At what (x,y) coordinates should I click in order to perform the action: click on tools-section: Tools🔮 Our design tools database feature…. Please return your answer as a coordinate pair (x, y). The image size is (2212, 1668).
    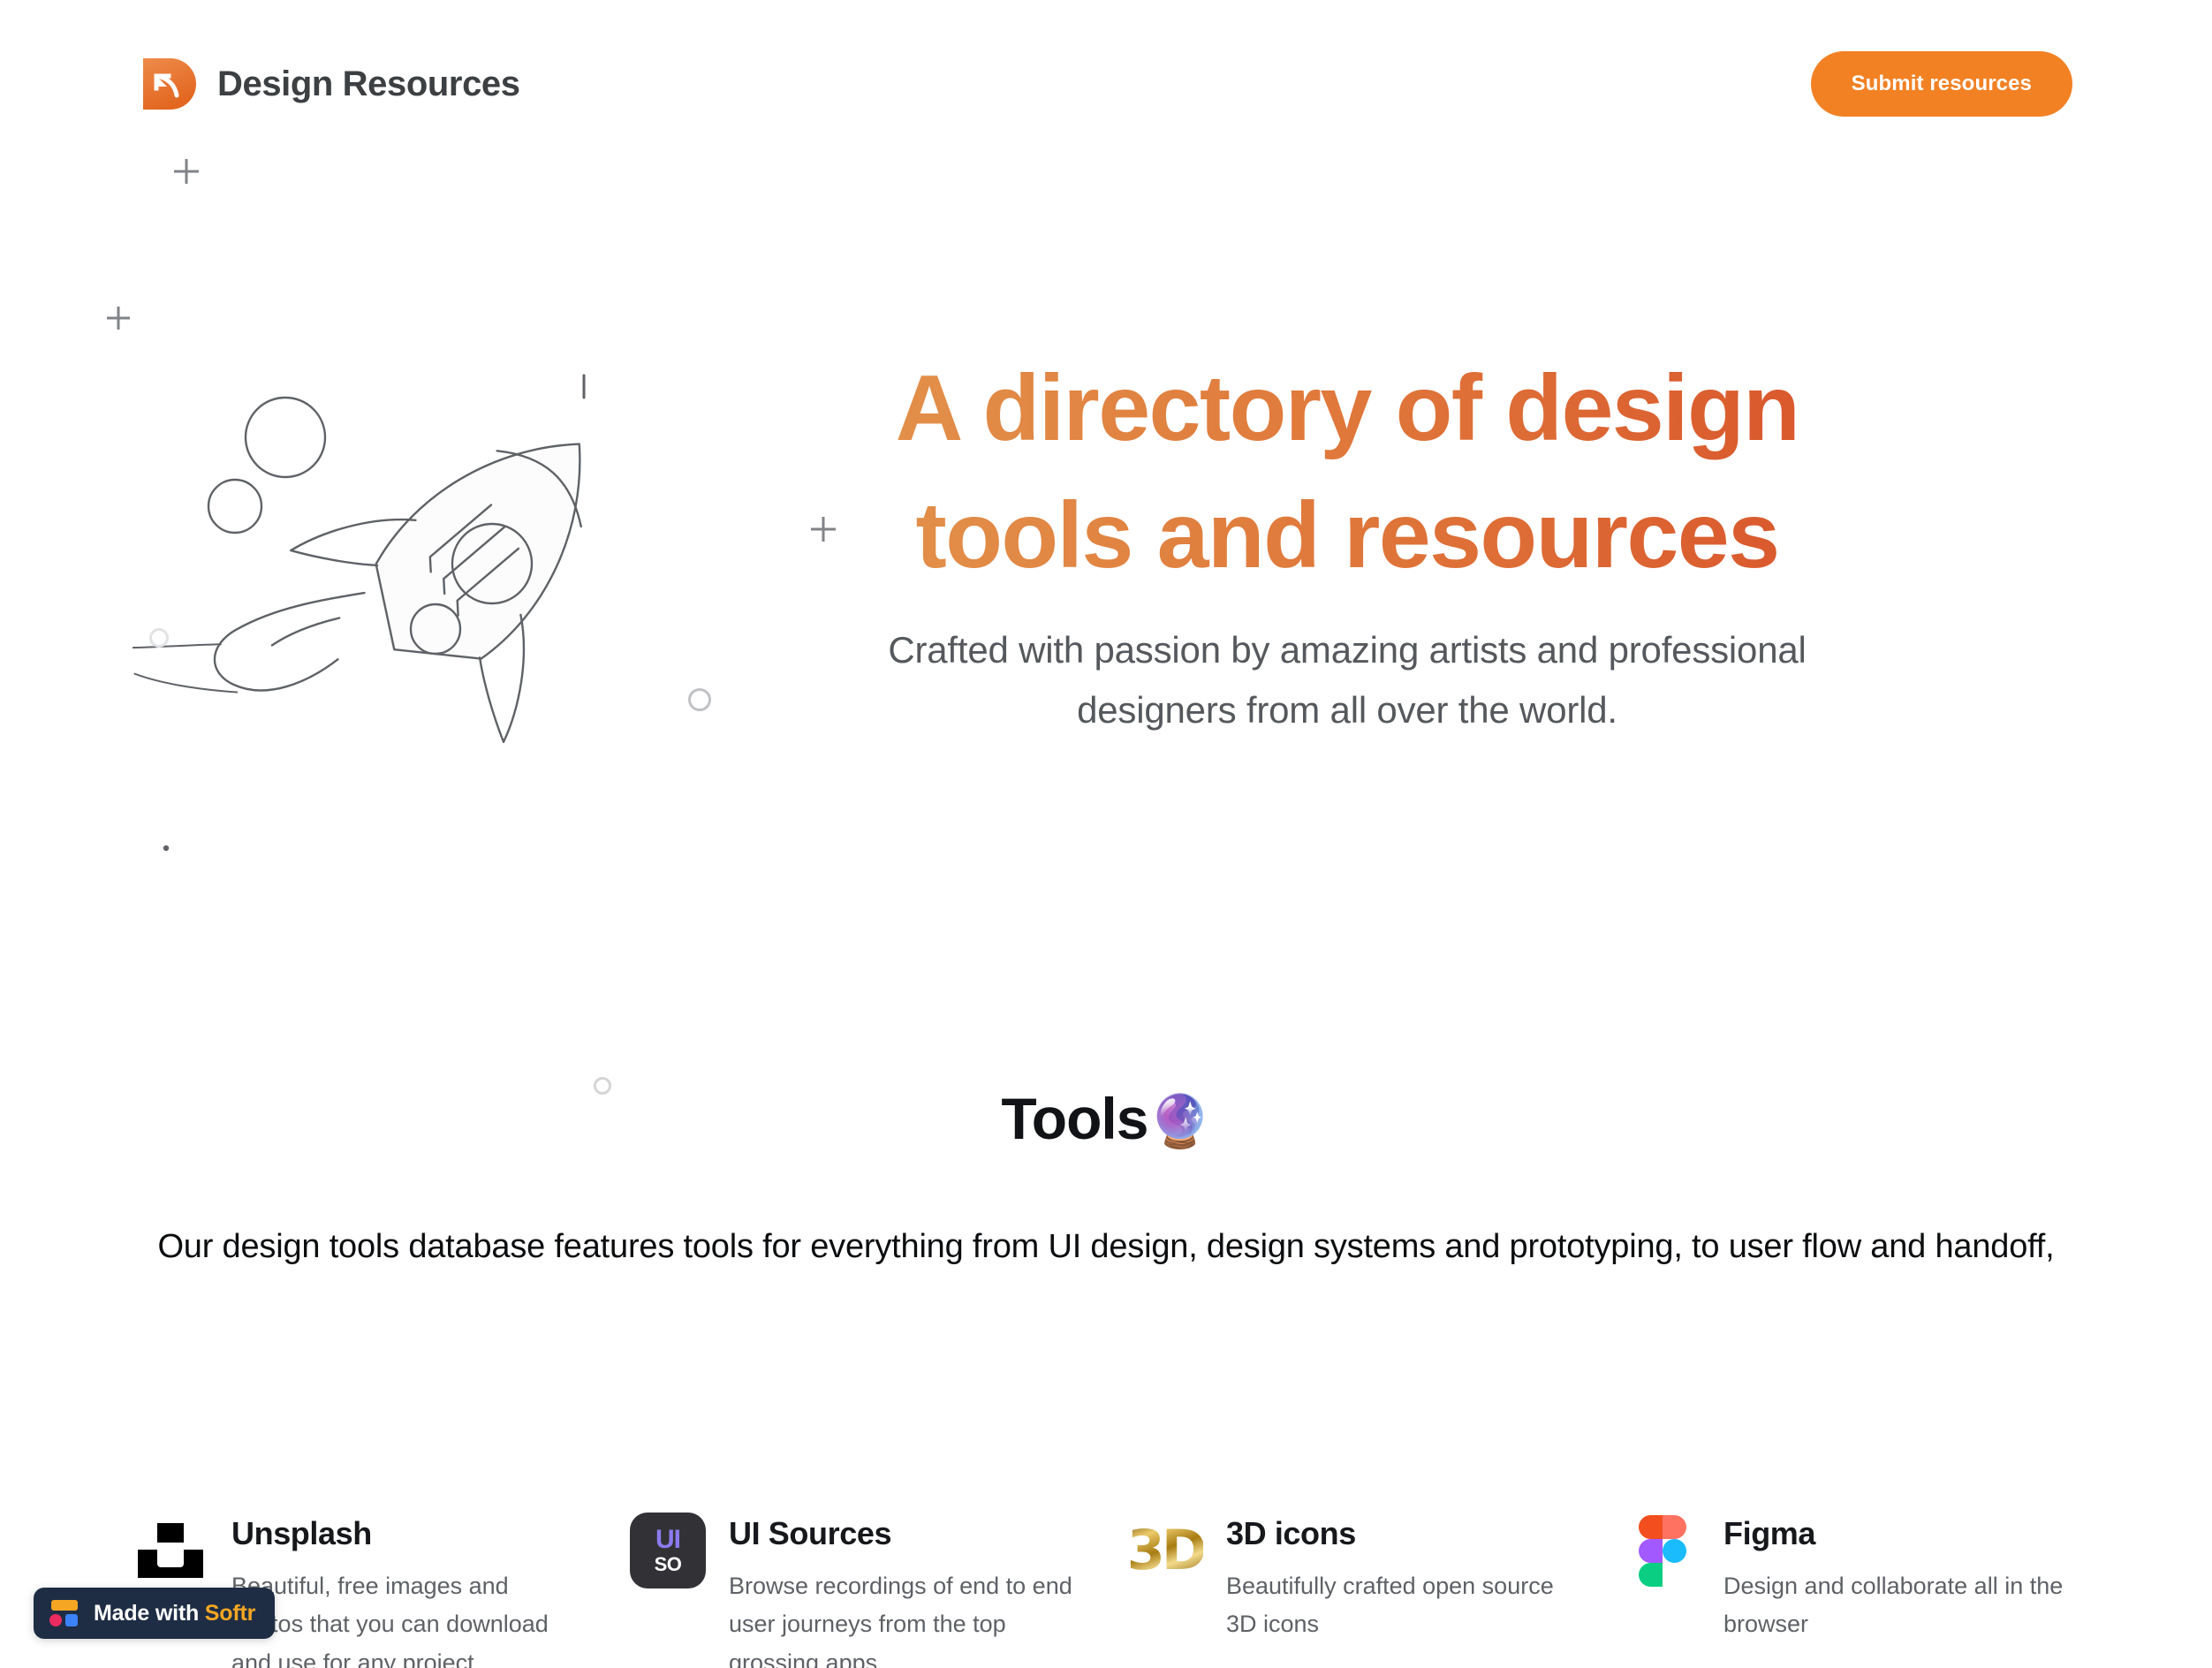
    Looking at the image, I should click on (1106, 1181).